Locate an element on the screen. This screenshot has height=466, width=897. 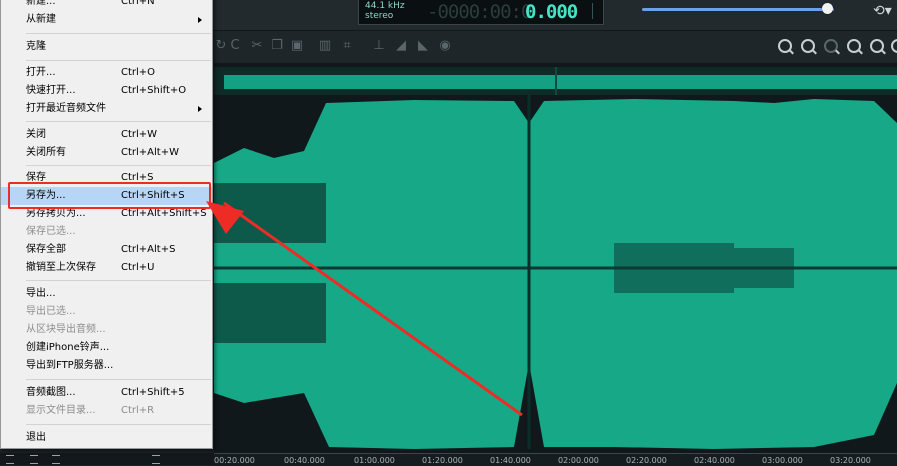
channel-mode: stereo is located at coordinates (379, 16).